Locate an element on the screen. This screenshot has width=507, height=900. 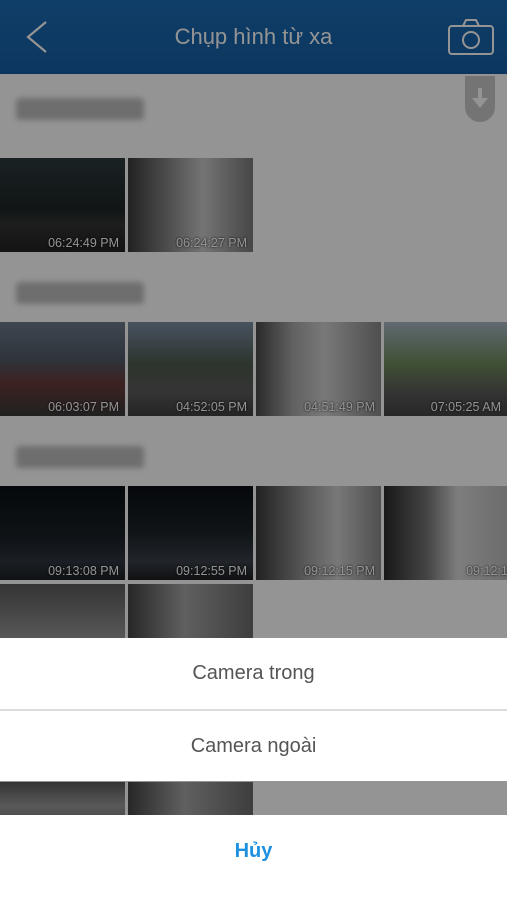
camera-outside-option: Camera ngoài is located at coordinates (253, 746).